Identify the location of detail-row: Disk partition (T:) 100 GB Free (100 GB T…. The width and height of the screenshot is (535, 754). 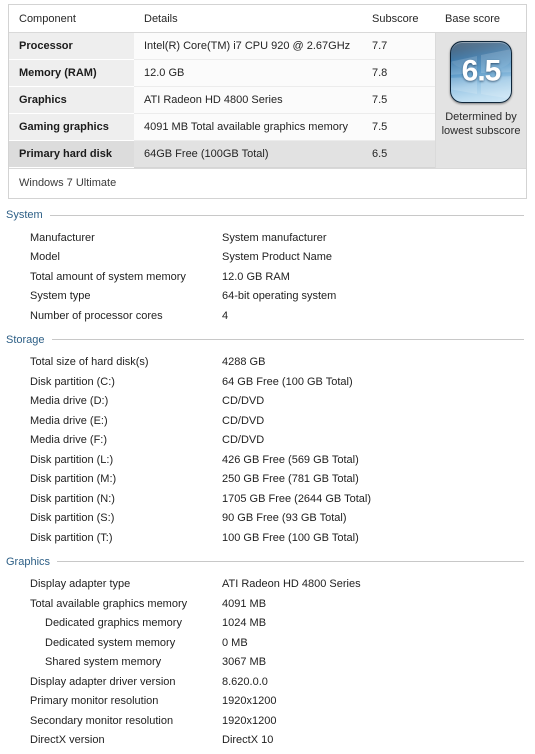
(267, 538).